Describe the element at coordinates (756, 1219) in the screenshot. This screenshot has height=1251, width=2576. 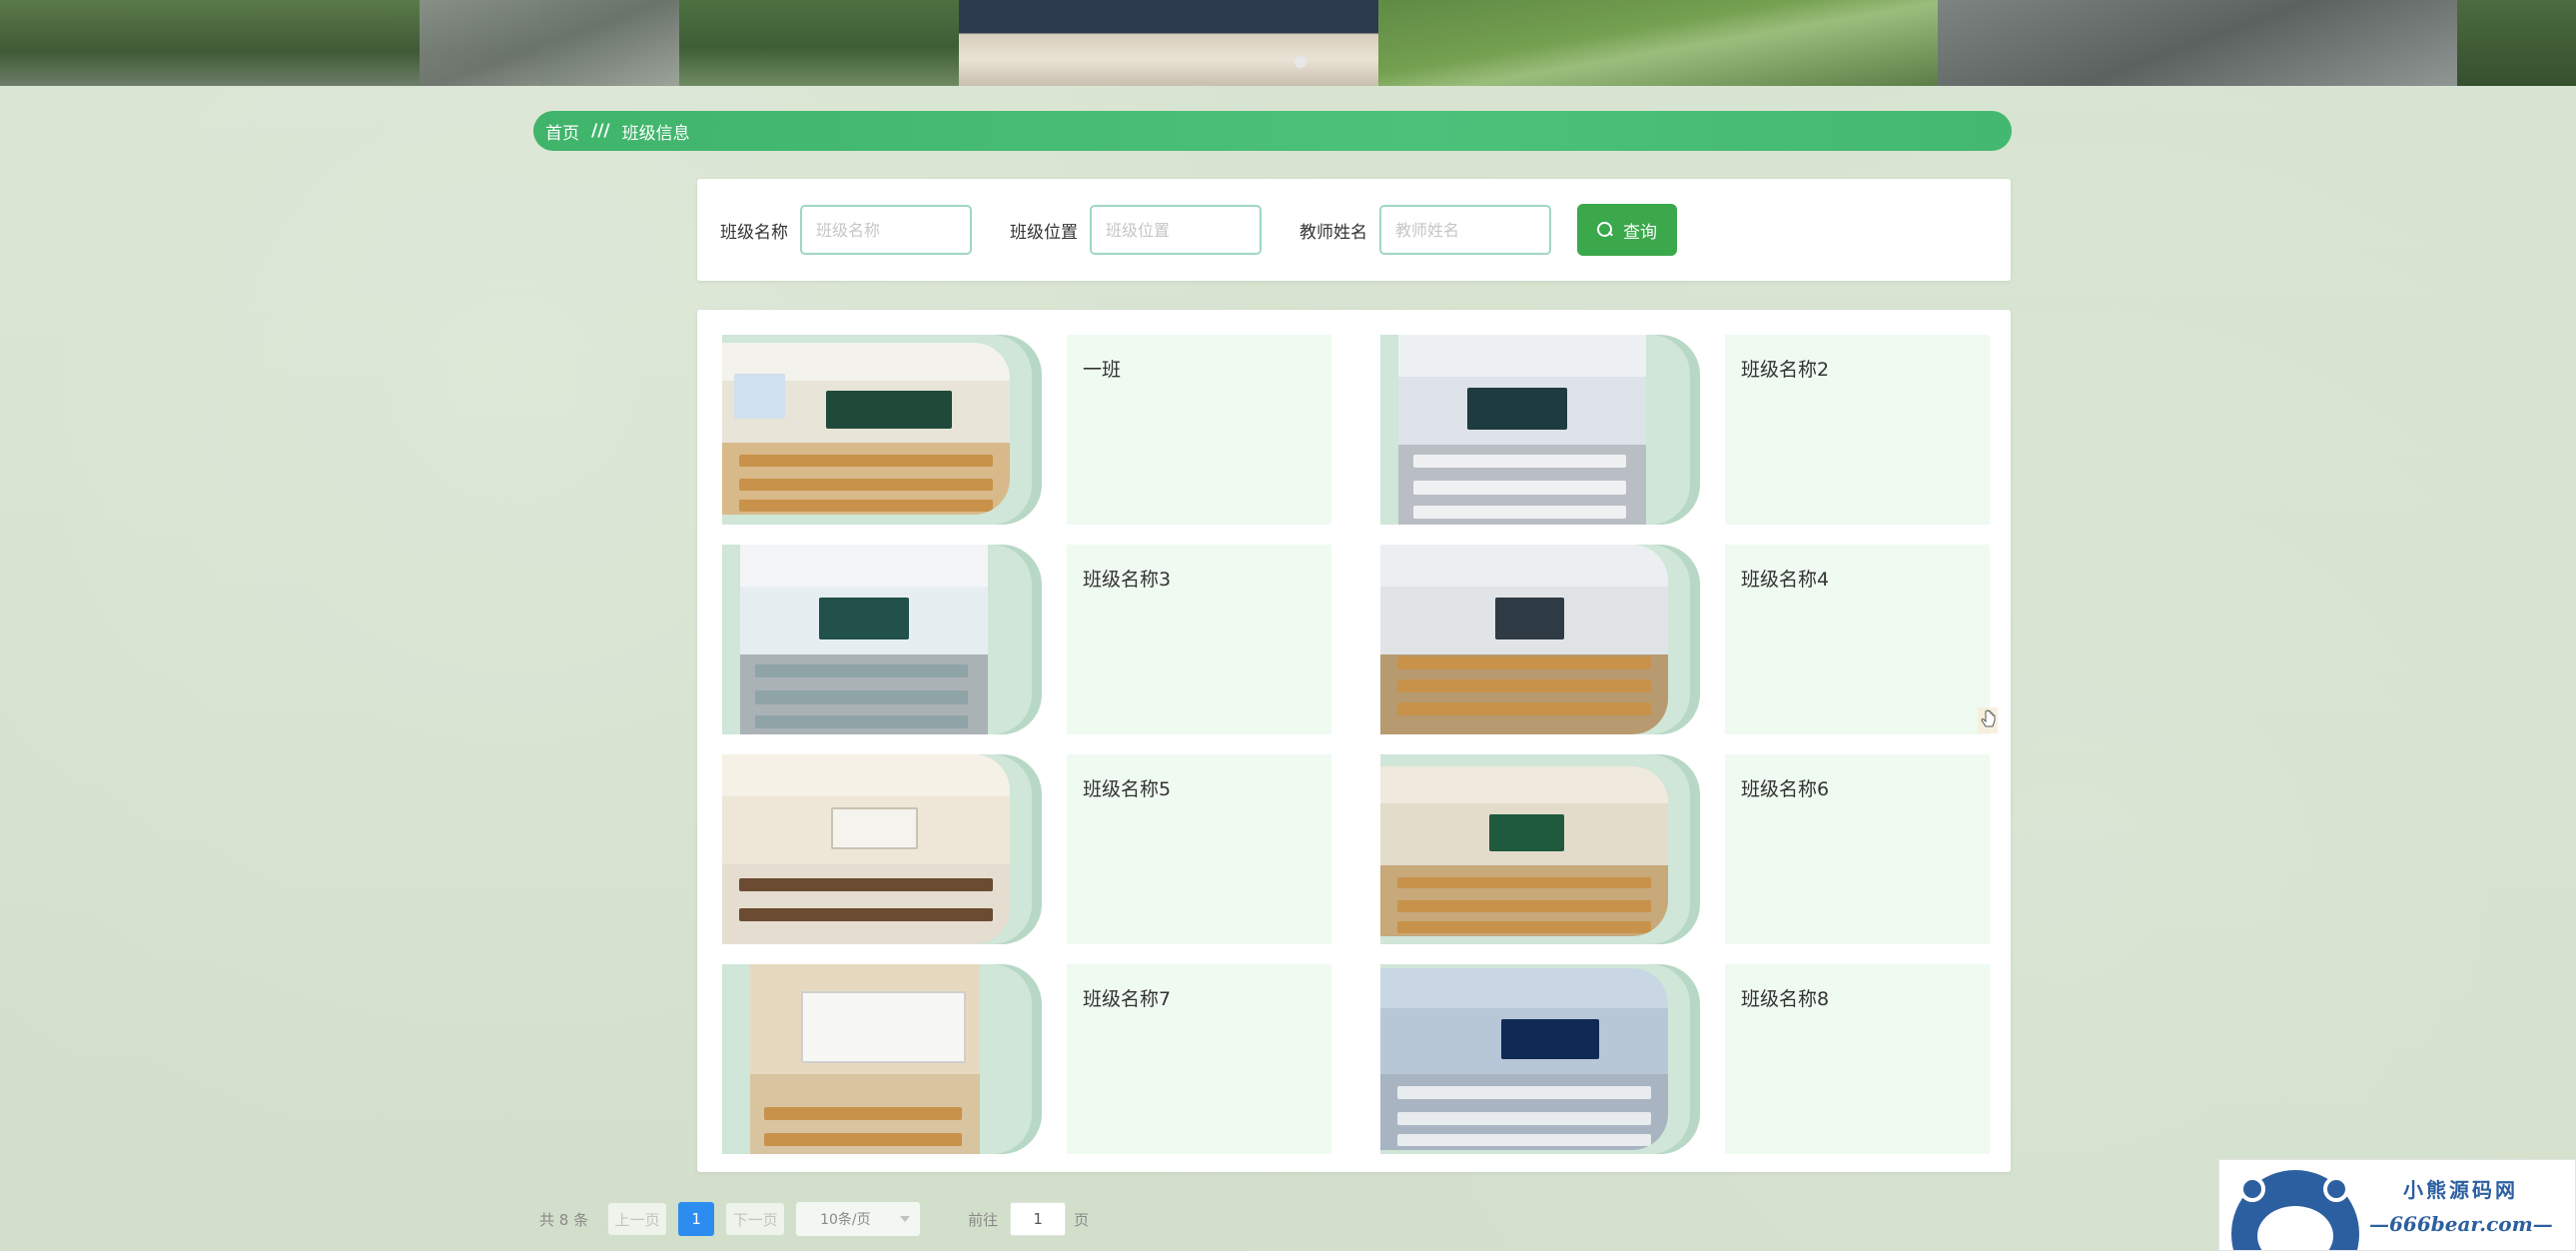
I see `next-page-button: 下一页` at that location.